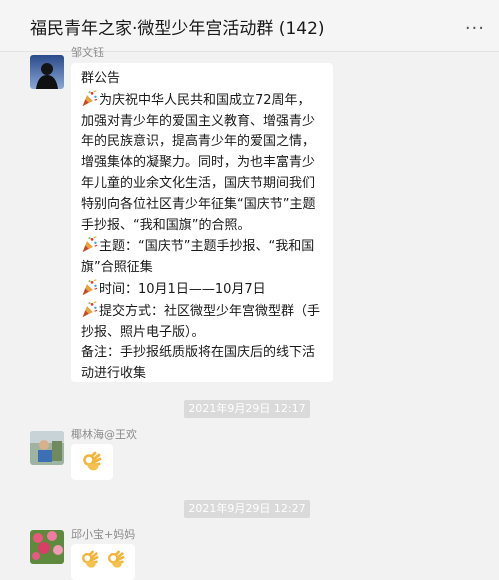  What do you see at coordinates (247, 409) in the screenshot?
I see `timestamp: 2021年9月29日 12:17` at bounding box center [247, 409].